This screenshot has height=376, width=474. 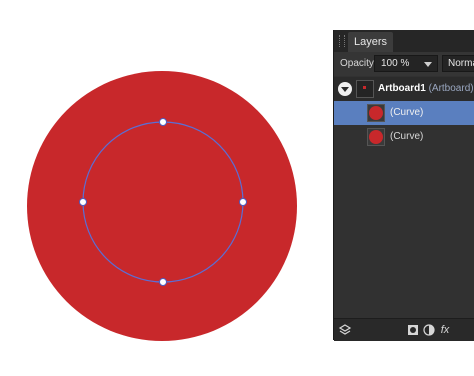 I want to click on artboard-label: Artboard1 (Artboard), so click(x=426, y=88).